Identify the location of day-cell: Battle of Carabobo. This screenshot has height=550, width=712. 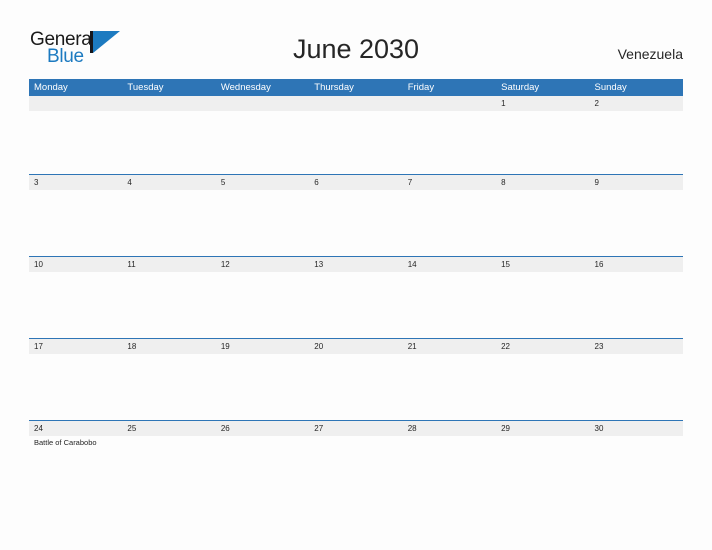
(75, 469).